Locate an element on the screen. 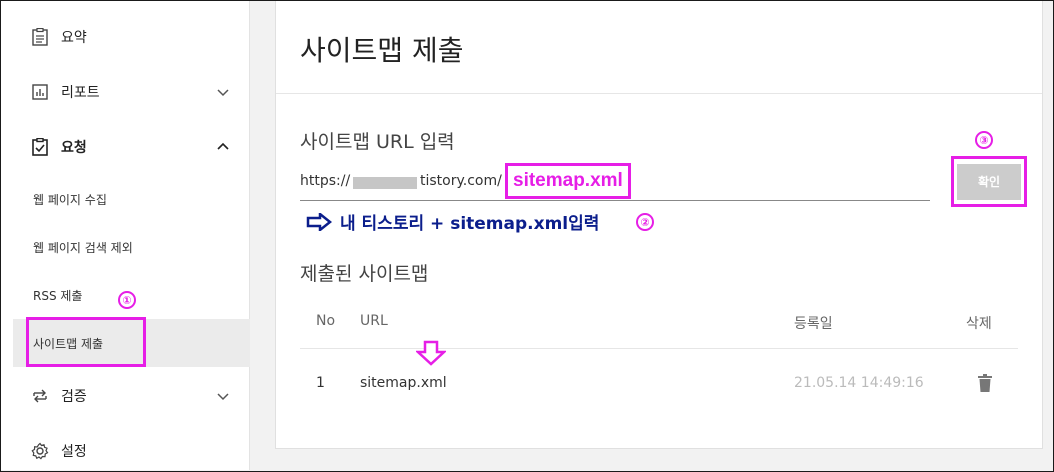  url-input-underline is located at coordinates (615, 200).